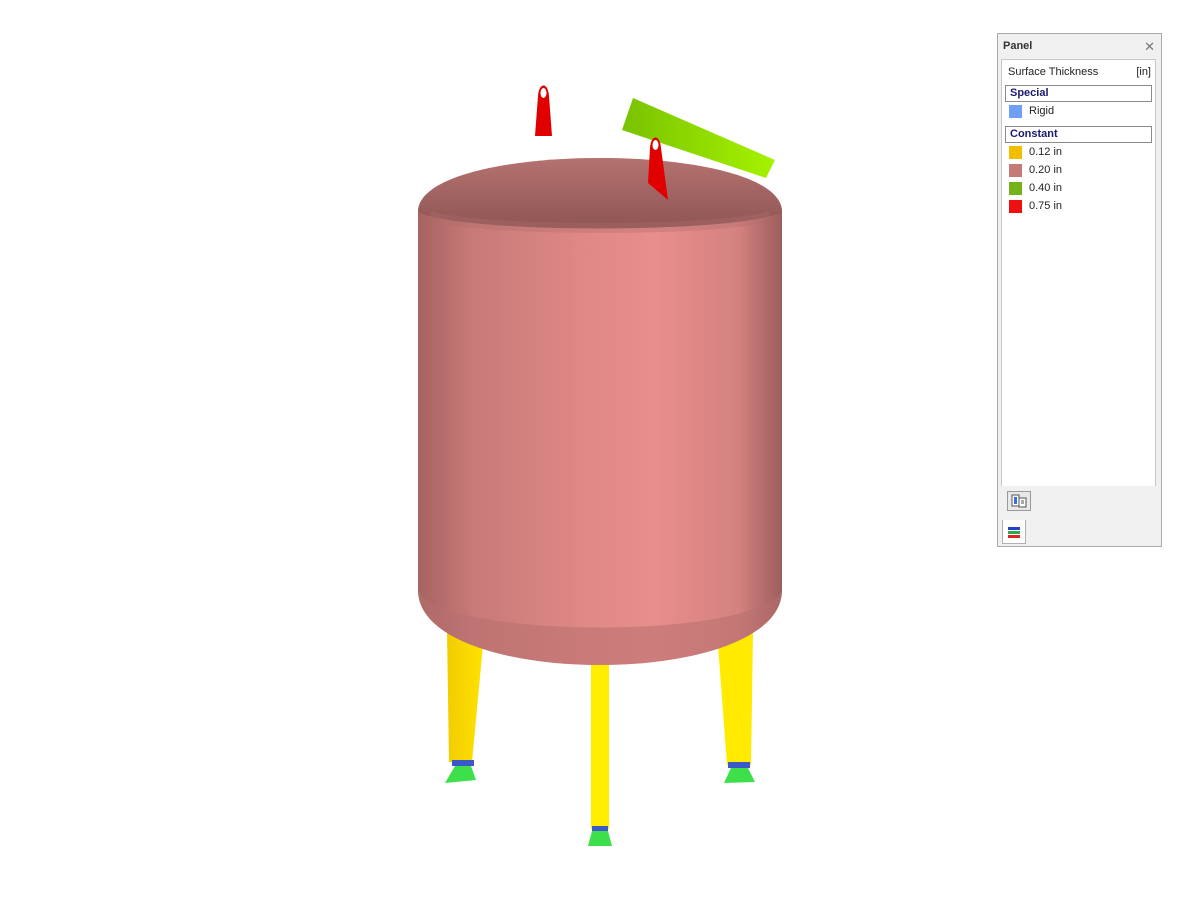 This screenshot has width=1200, height=900. Describe the element at coordinates (1078, 111) in the screenshot. I see `legend-item-rigid: Rigid` at that location.